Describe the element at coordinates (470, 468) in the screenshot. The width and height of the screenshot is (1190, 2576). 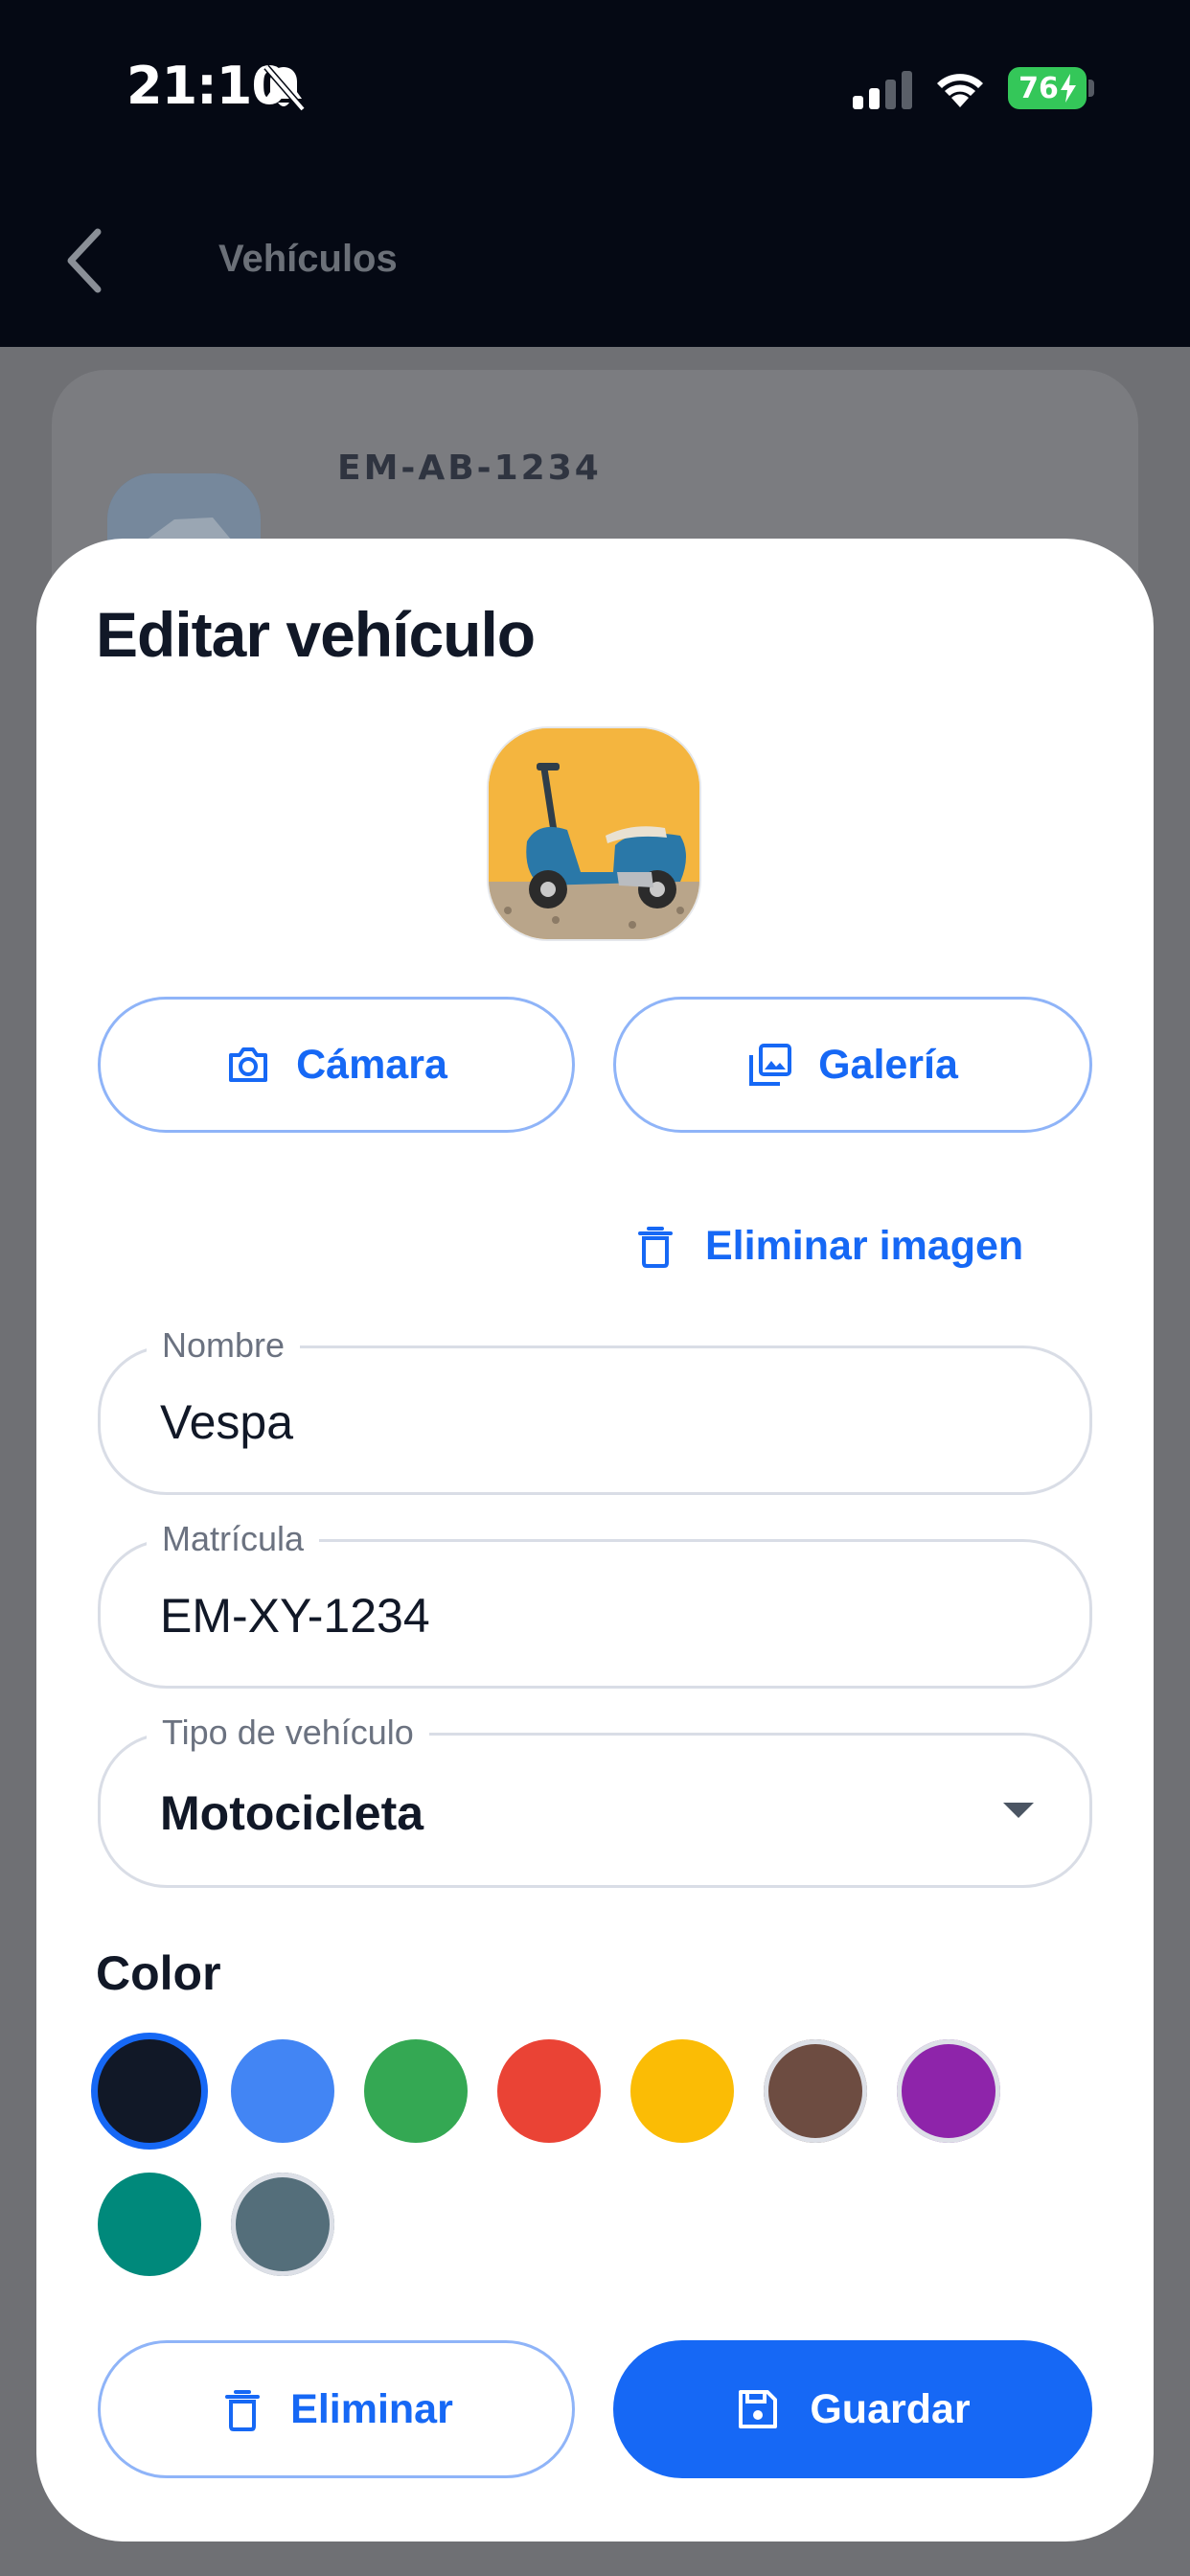
I see `vehicle-list-plate: EM-AB-1234` at that location.